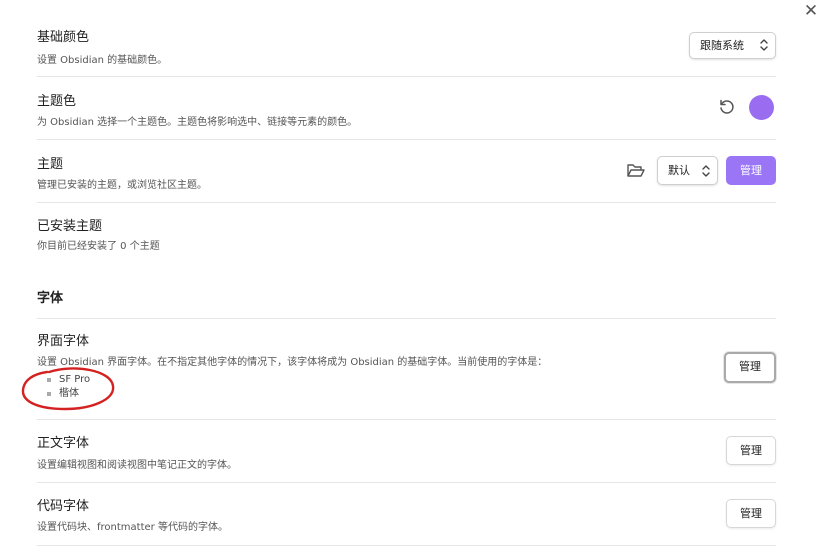 The image size is (833, 546). What do you see at coordinates (68, 389) in the screenshot?
I see `annotation-circle` at bounding box center [68, 389].